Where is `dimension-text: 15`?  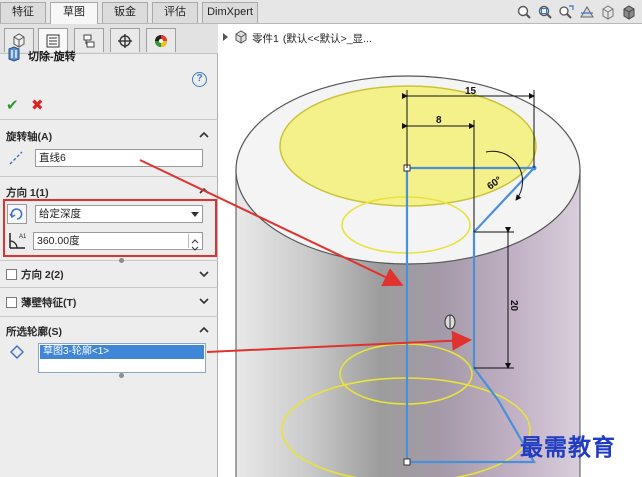
dimension-text: 15 is located at coordinates (471, 91).